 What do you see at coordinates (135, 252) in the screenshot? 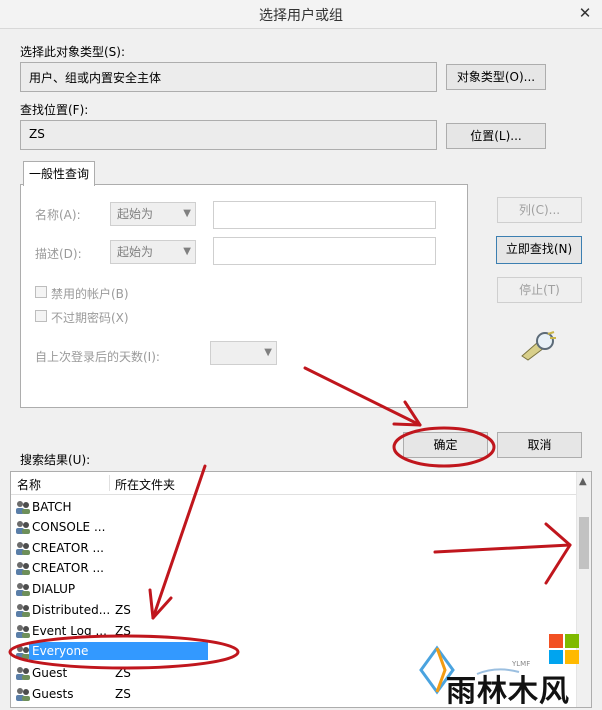
I see `description-mode-value: 起始为` at bounding box center [135, 252].